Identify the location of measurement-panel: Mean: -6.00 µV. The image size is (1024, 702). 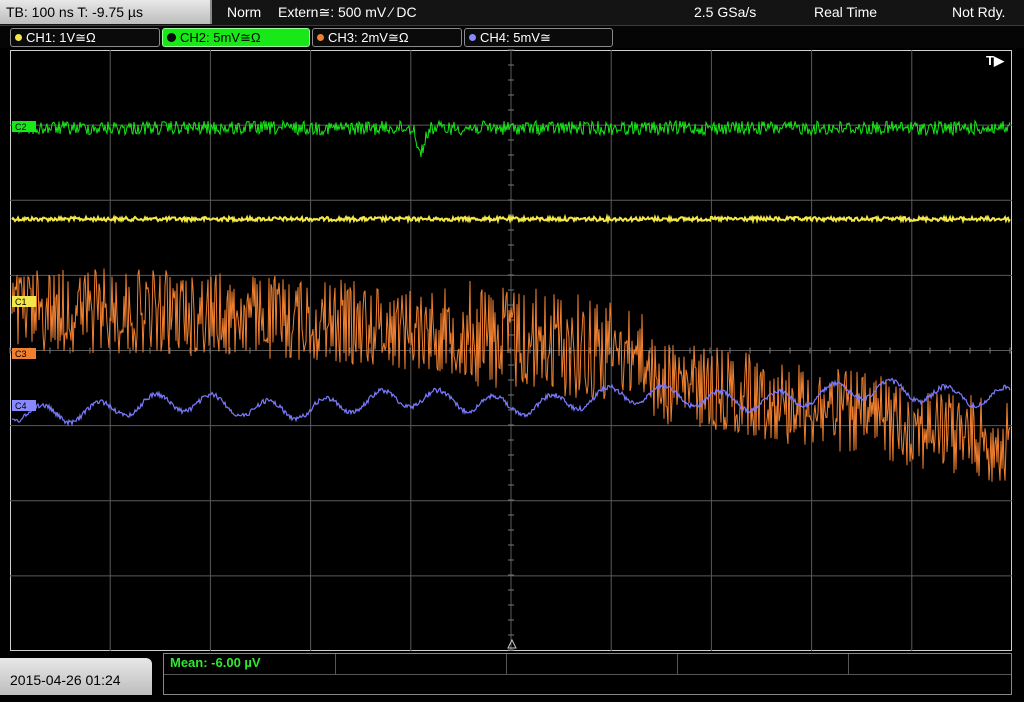
(587, 674).